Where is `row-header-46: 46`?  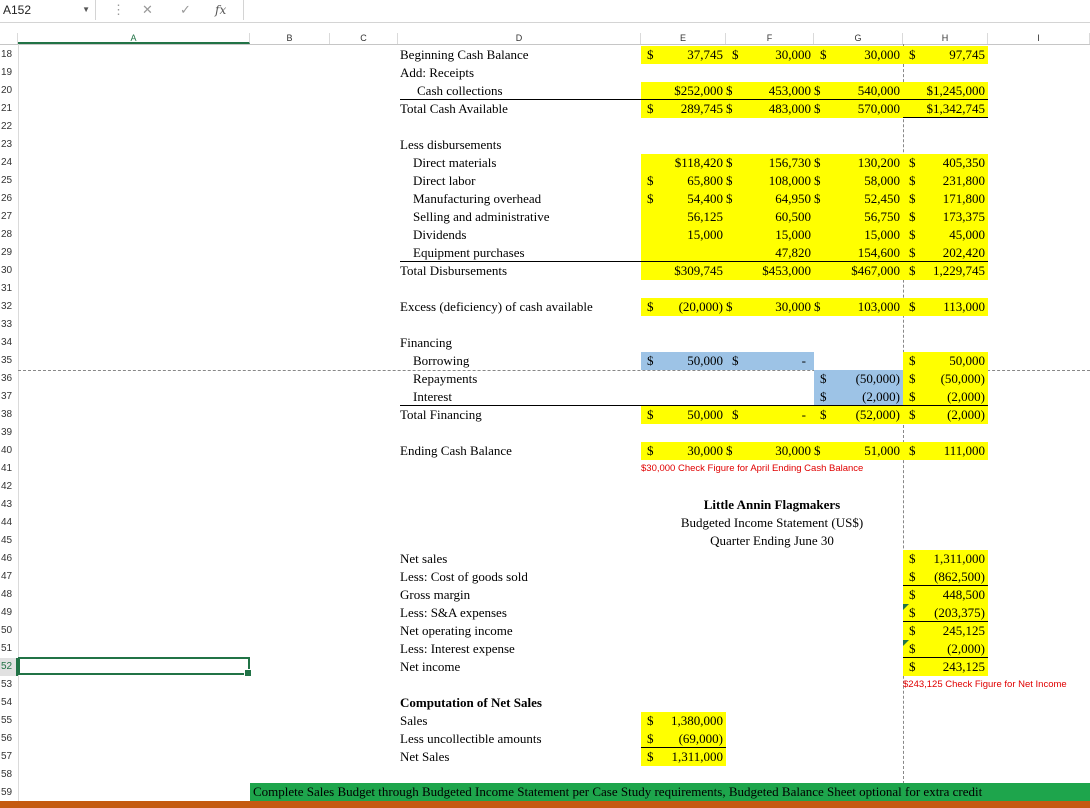
row-header-46: 46 is located at coordinates (9, 559).